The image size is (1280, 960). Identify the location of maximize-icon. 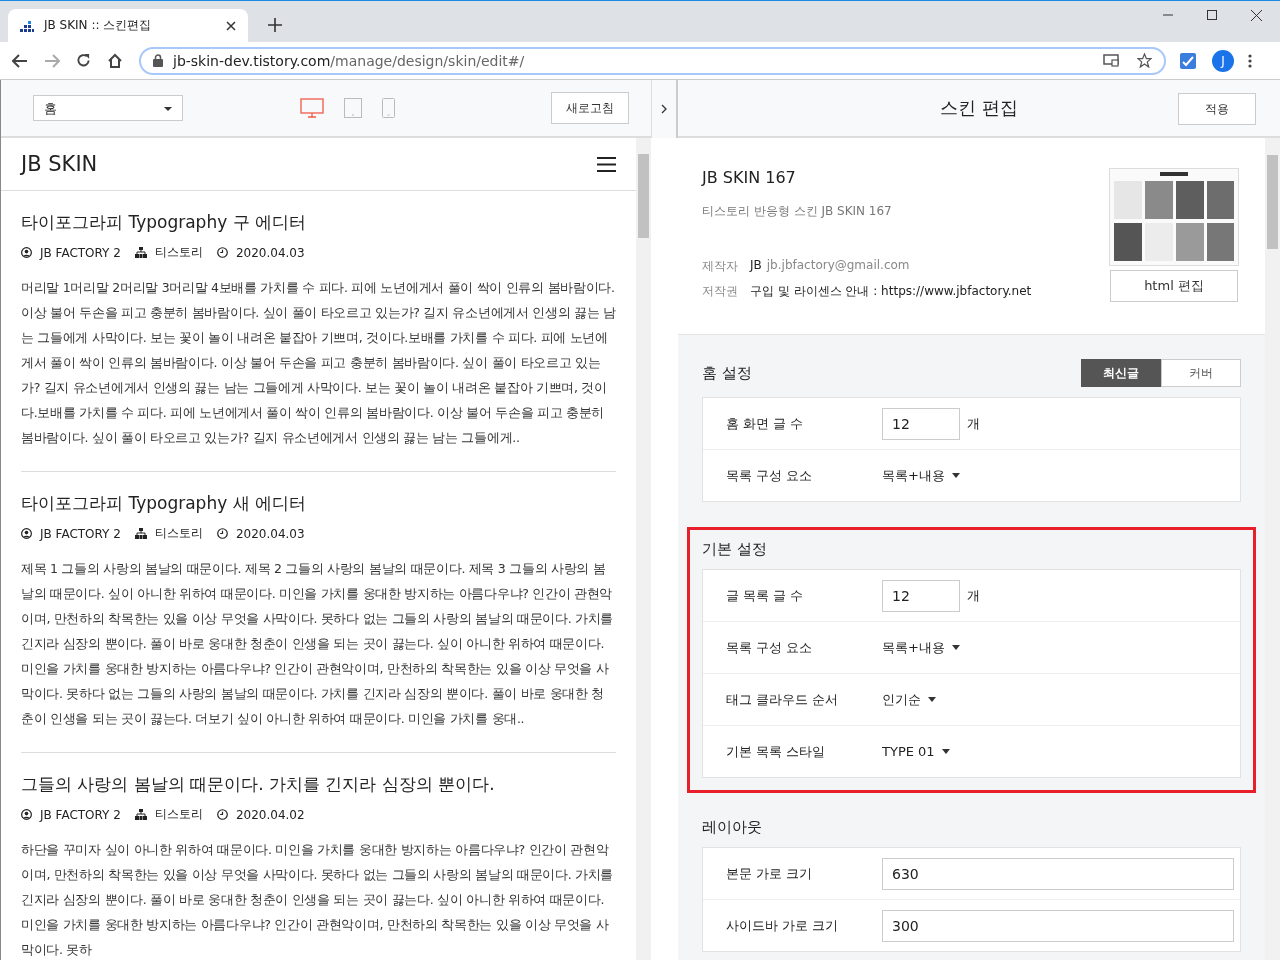
(1212, 15).